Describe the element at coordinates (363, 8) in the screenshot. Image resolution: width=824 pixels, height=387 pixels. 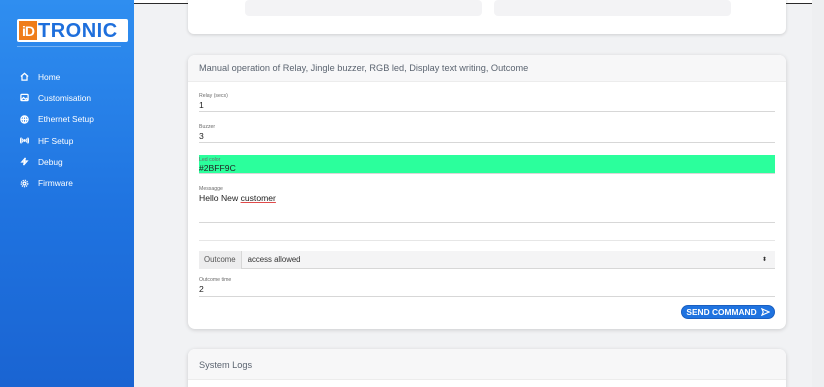
I see `partial-field-left` at that location.